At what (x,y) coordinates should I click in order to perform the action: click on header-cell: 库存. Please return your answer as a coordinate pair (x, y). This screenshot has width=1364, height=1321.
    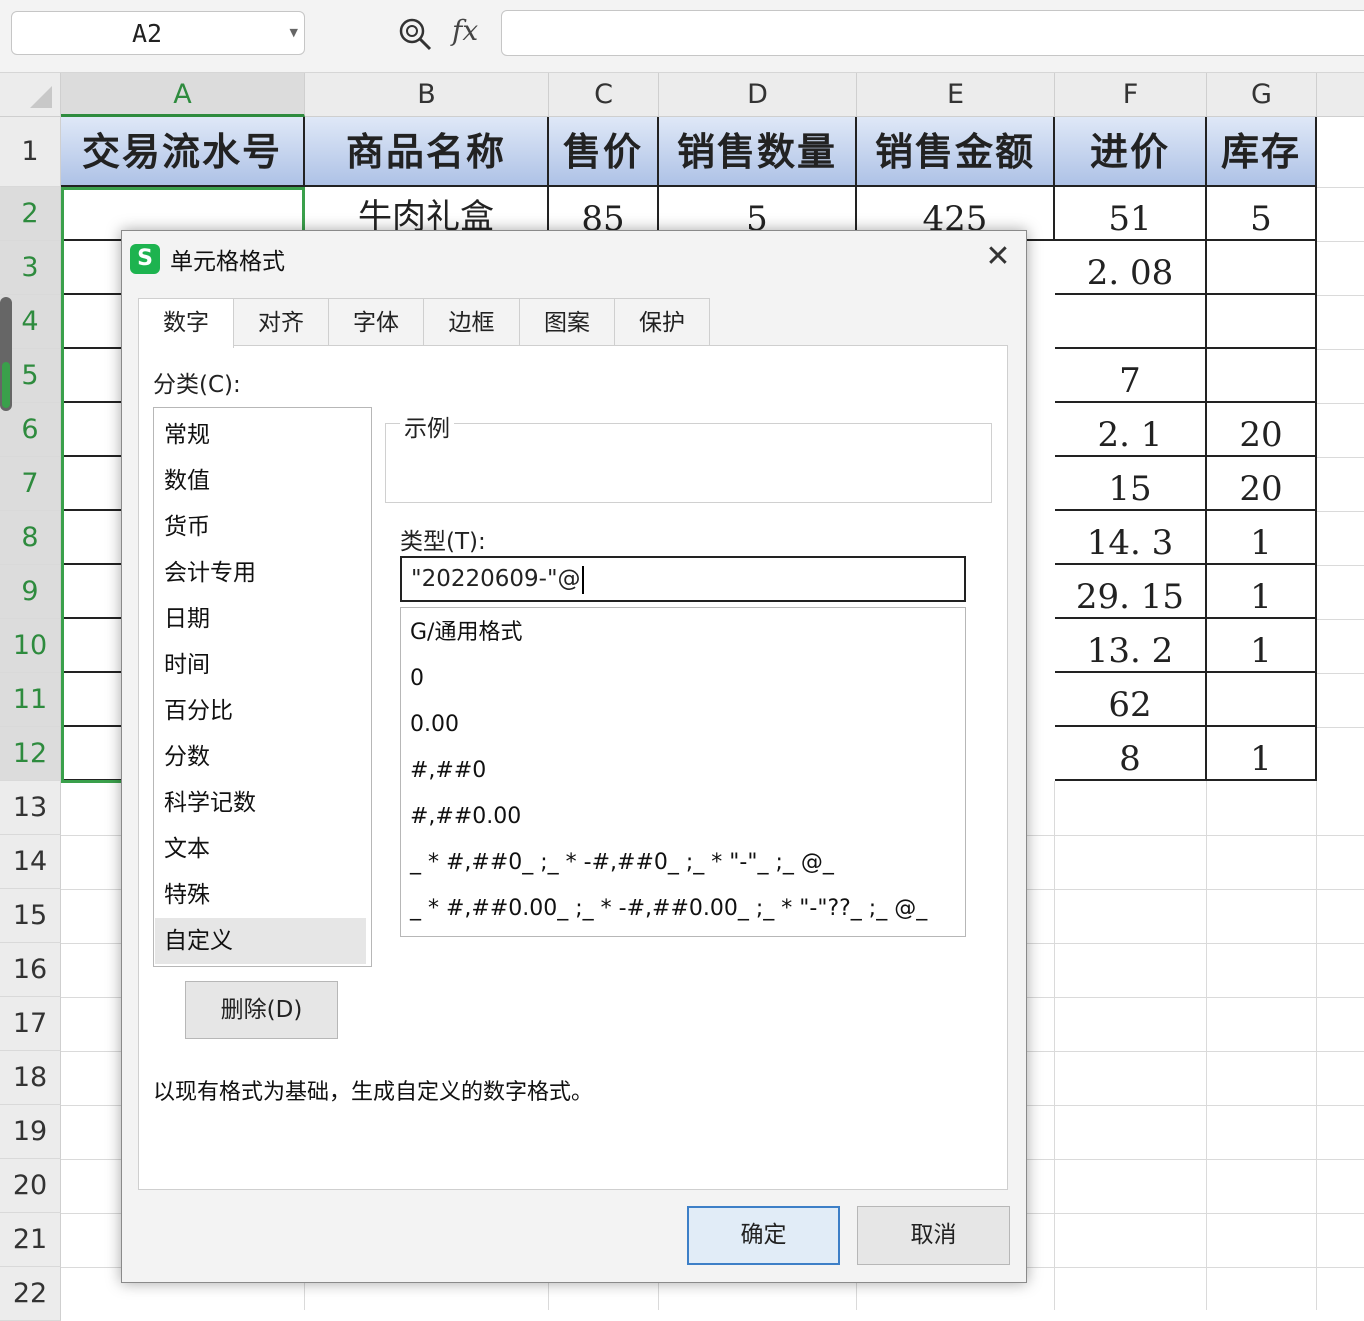
    Looking at the image, I should click on (1262, 152).